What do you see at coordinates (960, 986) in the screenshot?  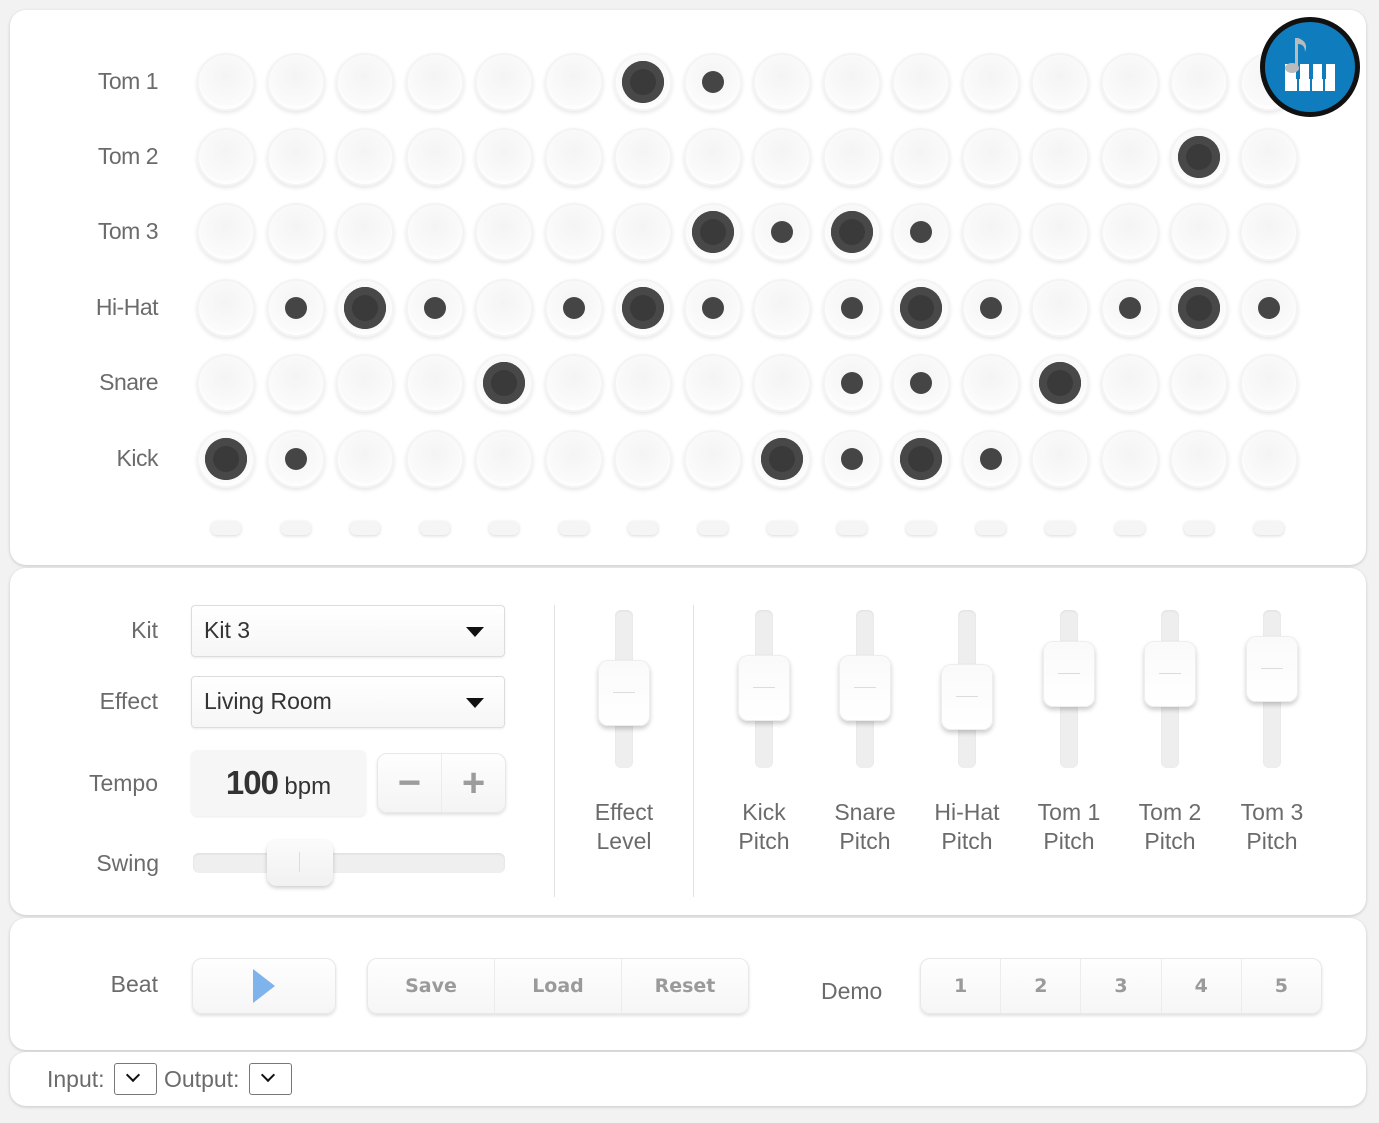 I see `demo-button-1: 1` at bounding box center [960, 986].